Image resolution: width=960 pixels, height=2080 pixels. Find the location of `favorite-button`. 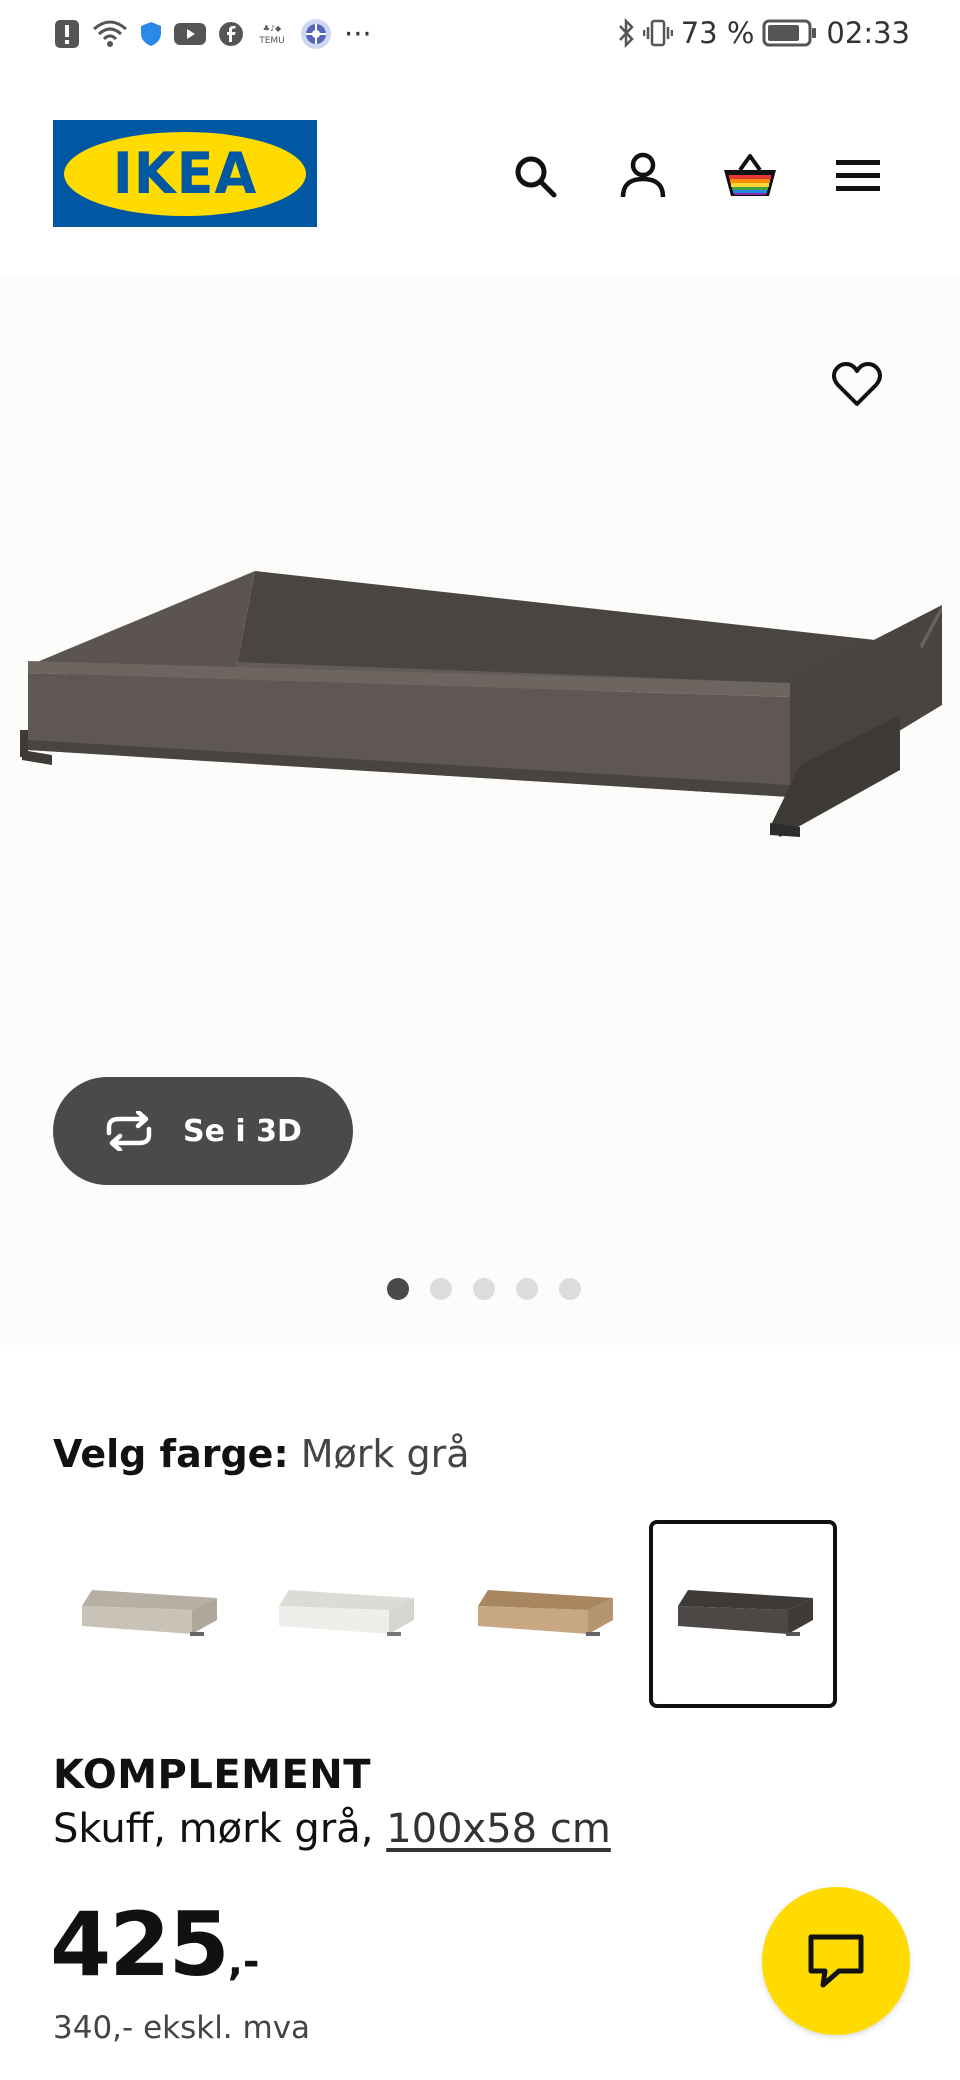

favorite-button is located at coordinates (857, 385).